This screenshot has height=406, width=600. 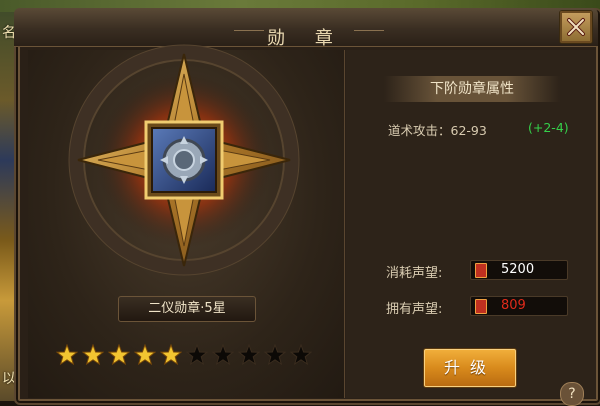 I want to click on medal-star-rating, so click(x=184, y=355).